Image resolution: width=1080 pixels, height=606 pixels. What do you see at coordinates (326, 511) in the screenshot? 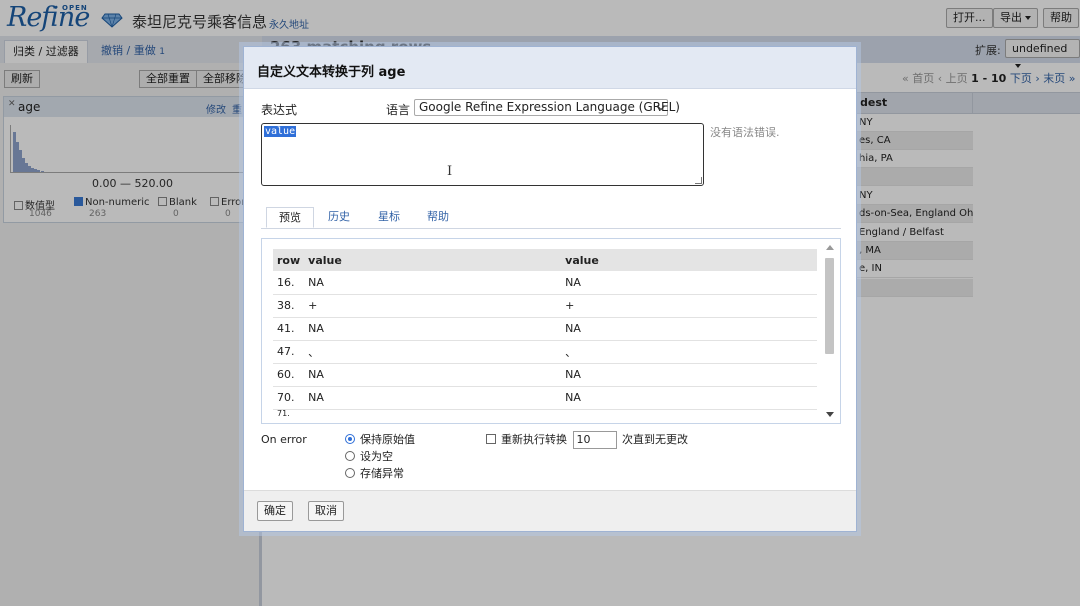
I see `cancel-button: 取消` at bounding box center [326, 511].